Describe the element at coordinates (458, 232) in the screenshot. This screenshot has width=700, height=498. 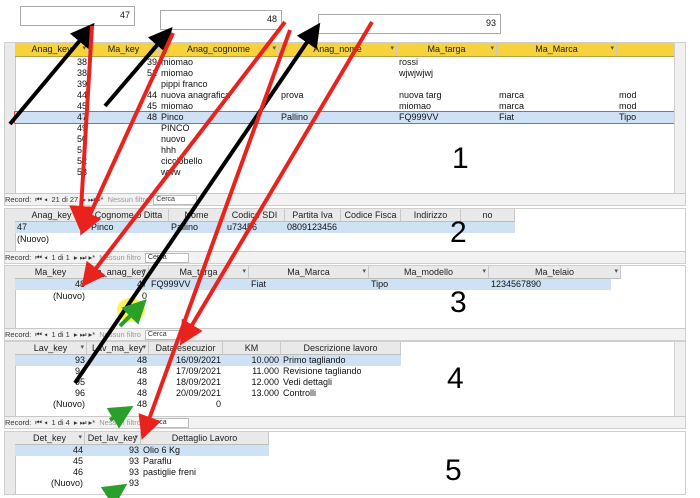
I see `section-label-2: 2` at that location.